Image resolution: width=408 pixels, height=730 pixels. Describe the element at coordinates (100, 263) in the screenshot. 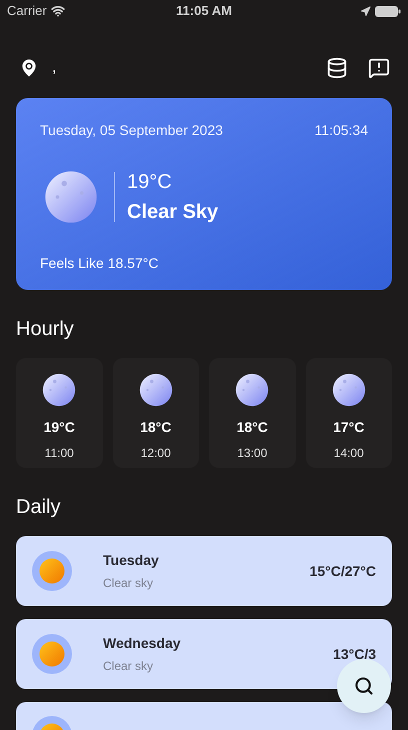

I see `feels-like-label: Feels Like 18.57°C` at that location.